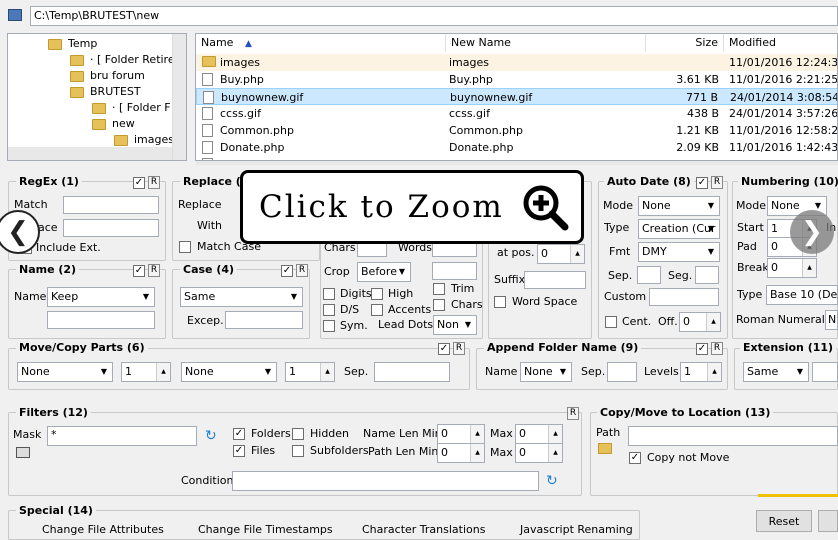 The height and width of the screenshot is (540, 838). I want to click on append-levels-spinner: 1▲▼, so click(701, 372).